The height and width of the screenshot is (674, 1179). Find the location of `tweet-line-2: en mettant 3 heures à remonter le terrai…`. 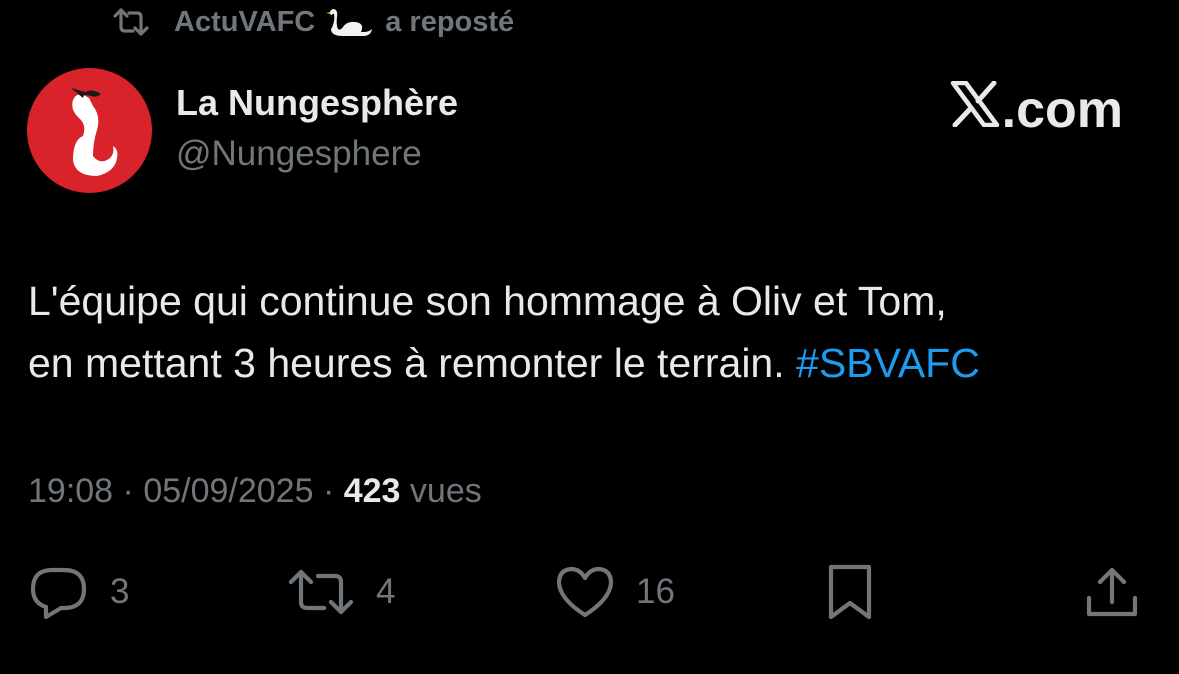

tweet-line-2: en mettant 3 heures à remonter le terrai… is located at coordinates (593, 363).